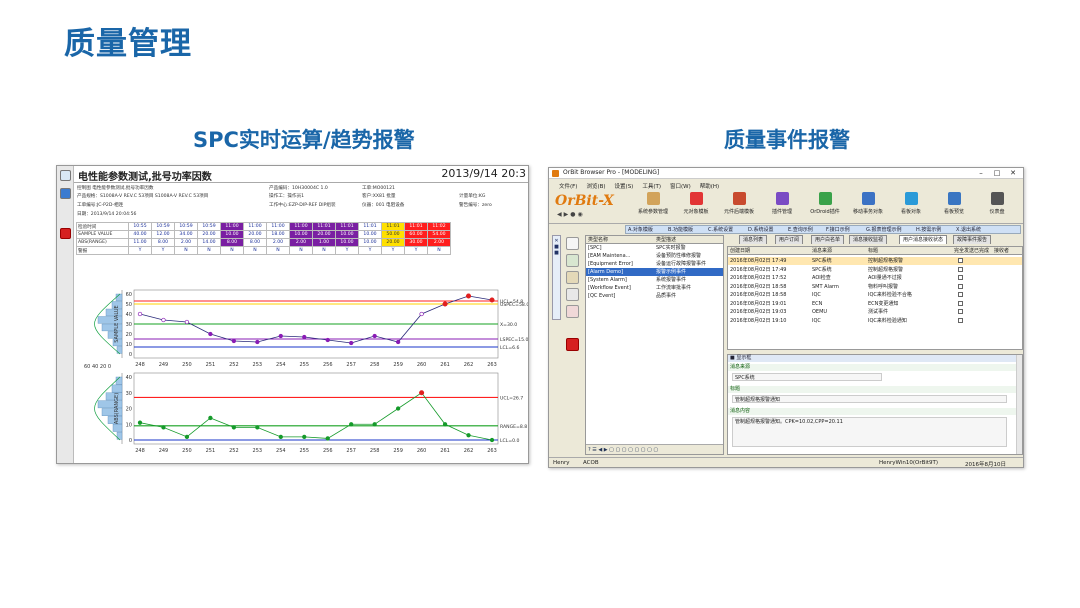 Image resolution: width=1080 pixels, height=608 pixels. I want to click on module-tab: F.接口示例, so click(838, 230).